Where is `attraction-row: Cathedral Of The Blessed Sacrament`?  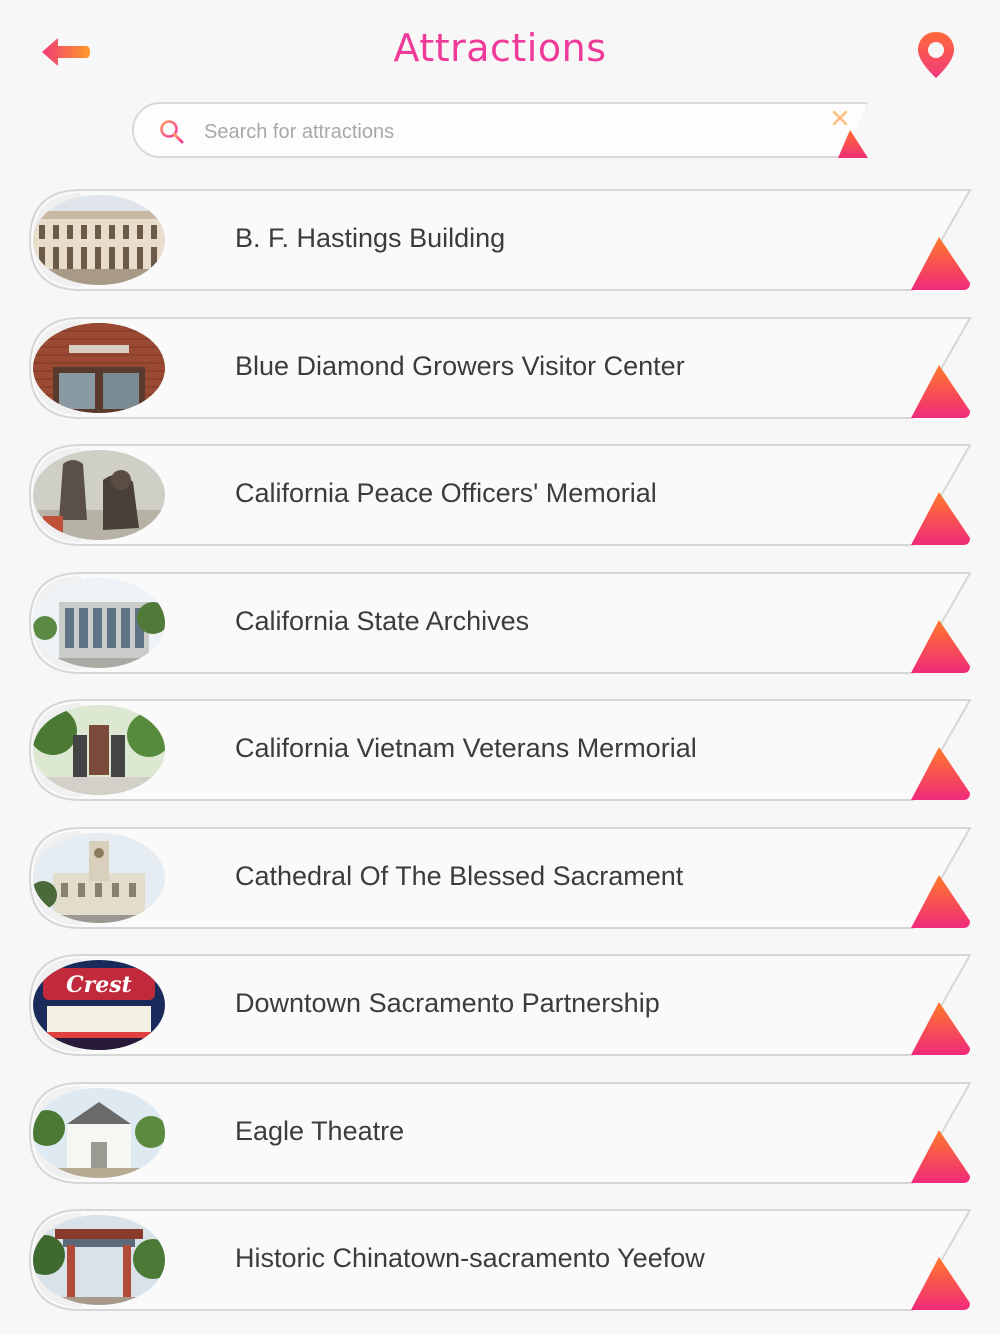 attraction-row: Cathedral Of The Blessed Sacrament is located at coordinates (500, 878).